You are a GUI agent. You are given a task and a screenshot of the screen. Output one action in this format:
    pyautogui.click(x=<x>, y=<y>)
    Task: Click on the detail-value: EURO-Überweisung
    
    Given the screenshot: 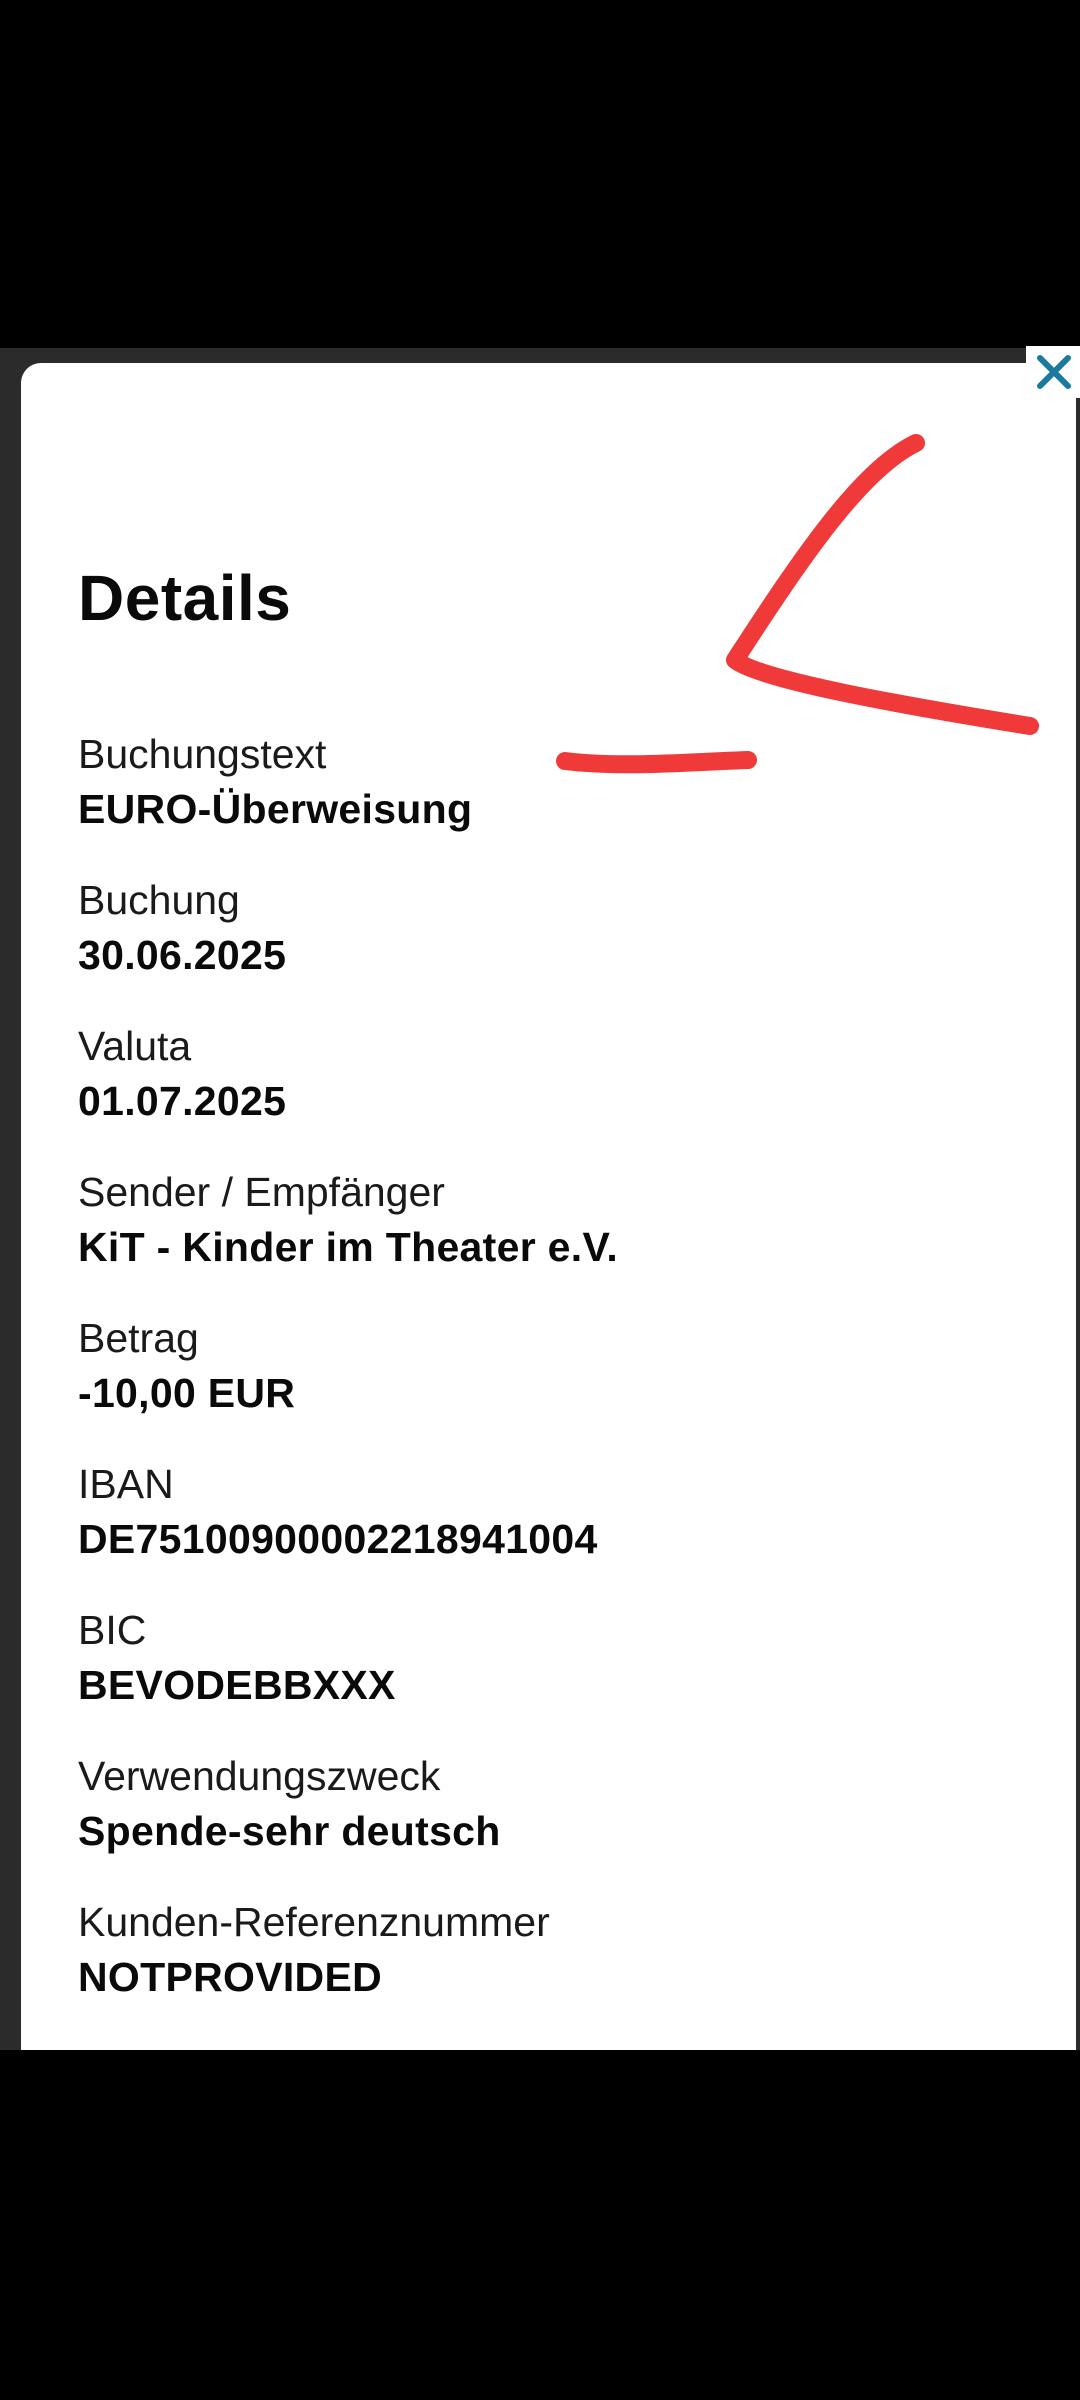 What is the action you would take?
    pyautogui.click(x=275, y=809)
    